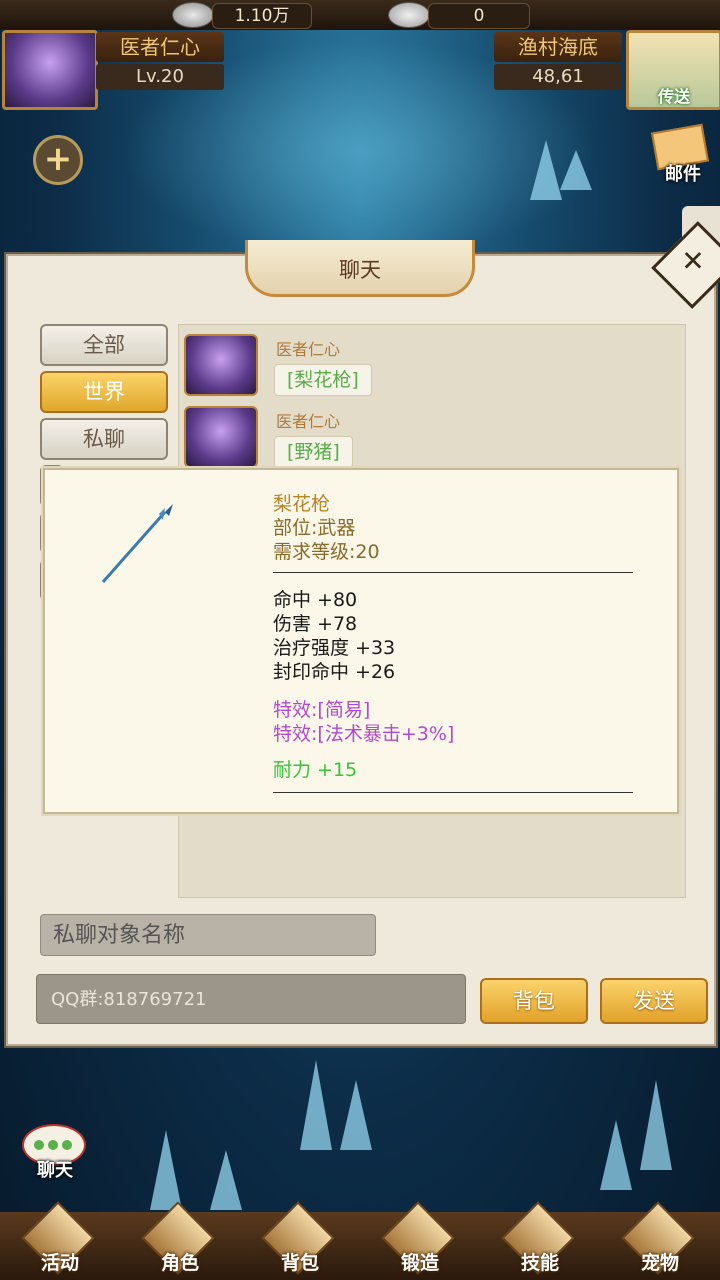 Image resolution: width=720 pixels, height=1280 pixels. What do you see at coordinates (315, 600) in the screenshot?
I see `item-stat: 命中 +80` at bounding box center [315, 600].